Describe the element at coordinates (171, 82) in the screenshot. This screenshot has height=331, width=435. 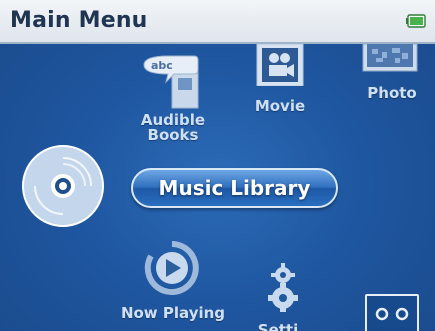
I see `audible-books-icon: abc` at that location.